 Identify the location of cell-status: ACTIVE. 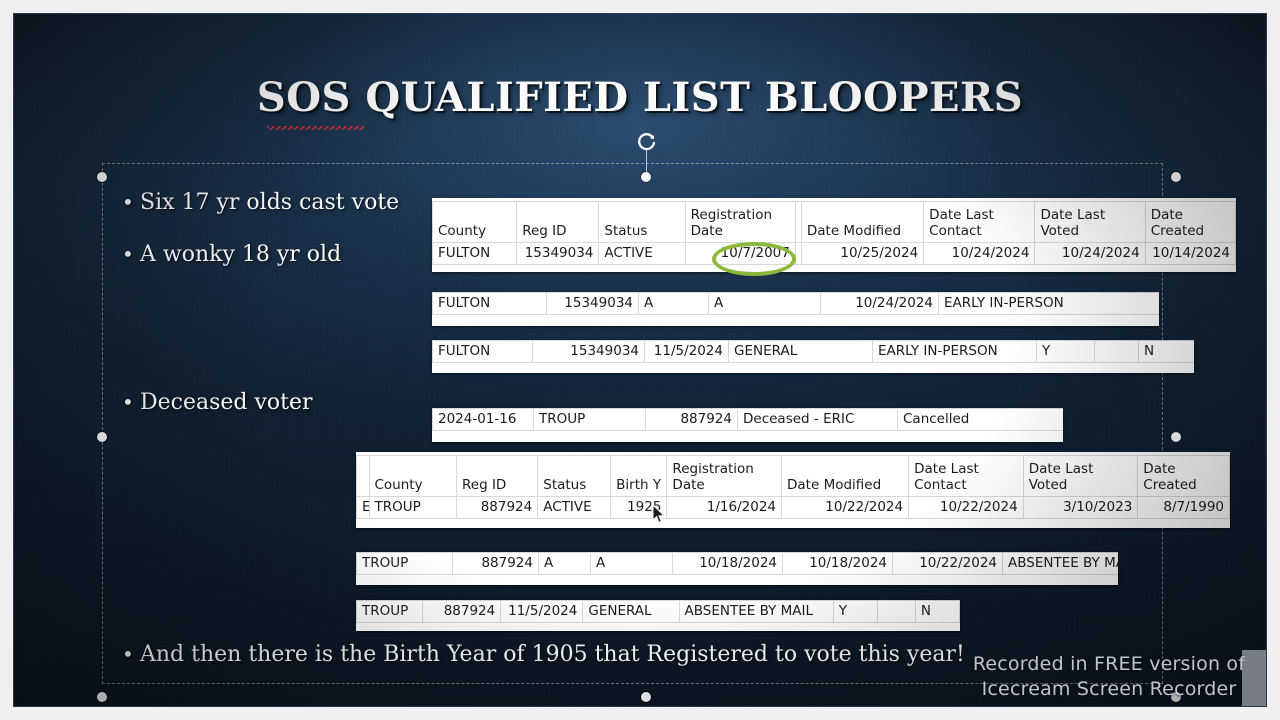
(642, 253).